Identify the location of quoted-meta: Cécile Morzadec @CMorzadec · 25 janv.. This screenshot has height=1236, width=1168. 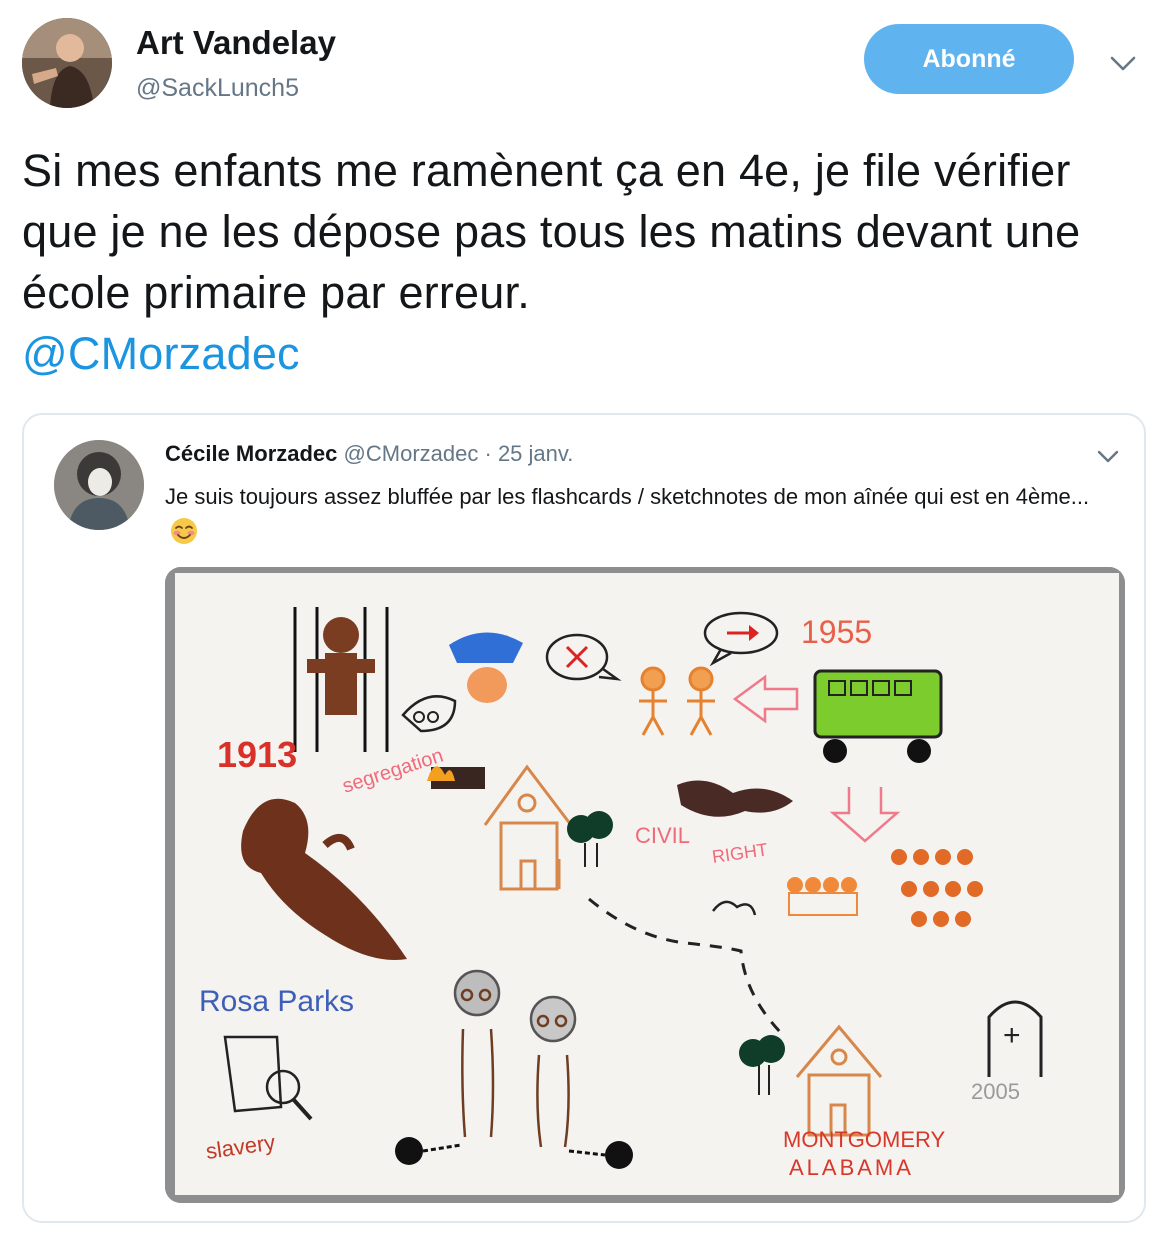
(369, 454).